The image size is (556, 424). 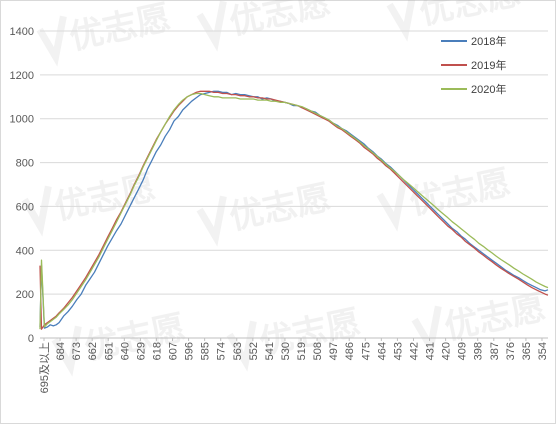 What do you see at coordinates (61, 351) in the screenshot?
I see `x-tick-label: 684` at bounding box center [61, 351].